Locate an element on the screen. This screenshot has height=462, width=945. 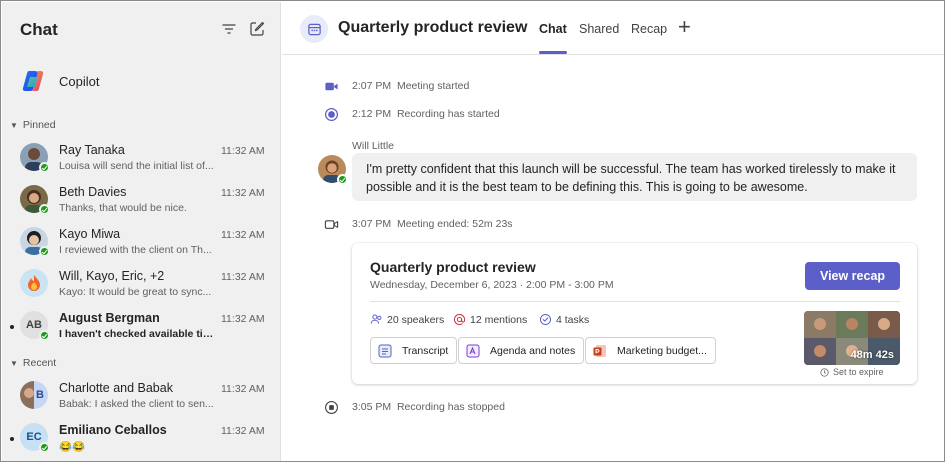
chat-item-name: Charlotte and Babak is located at coordinates (116, 388).